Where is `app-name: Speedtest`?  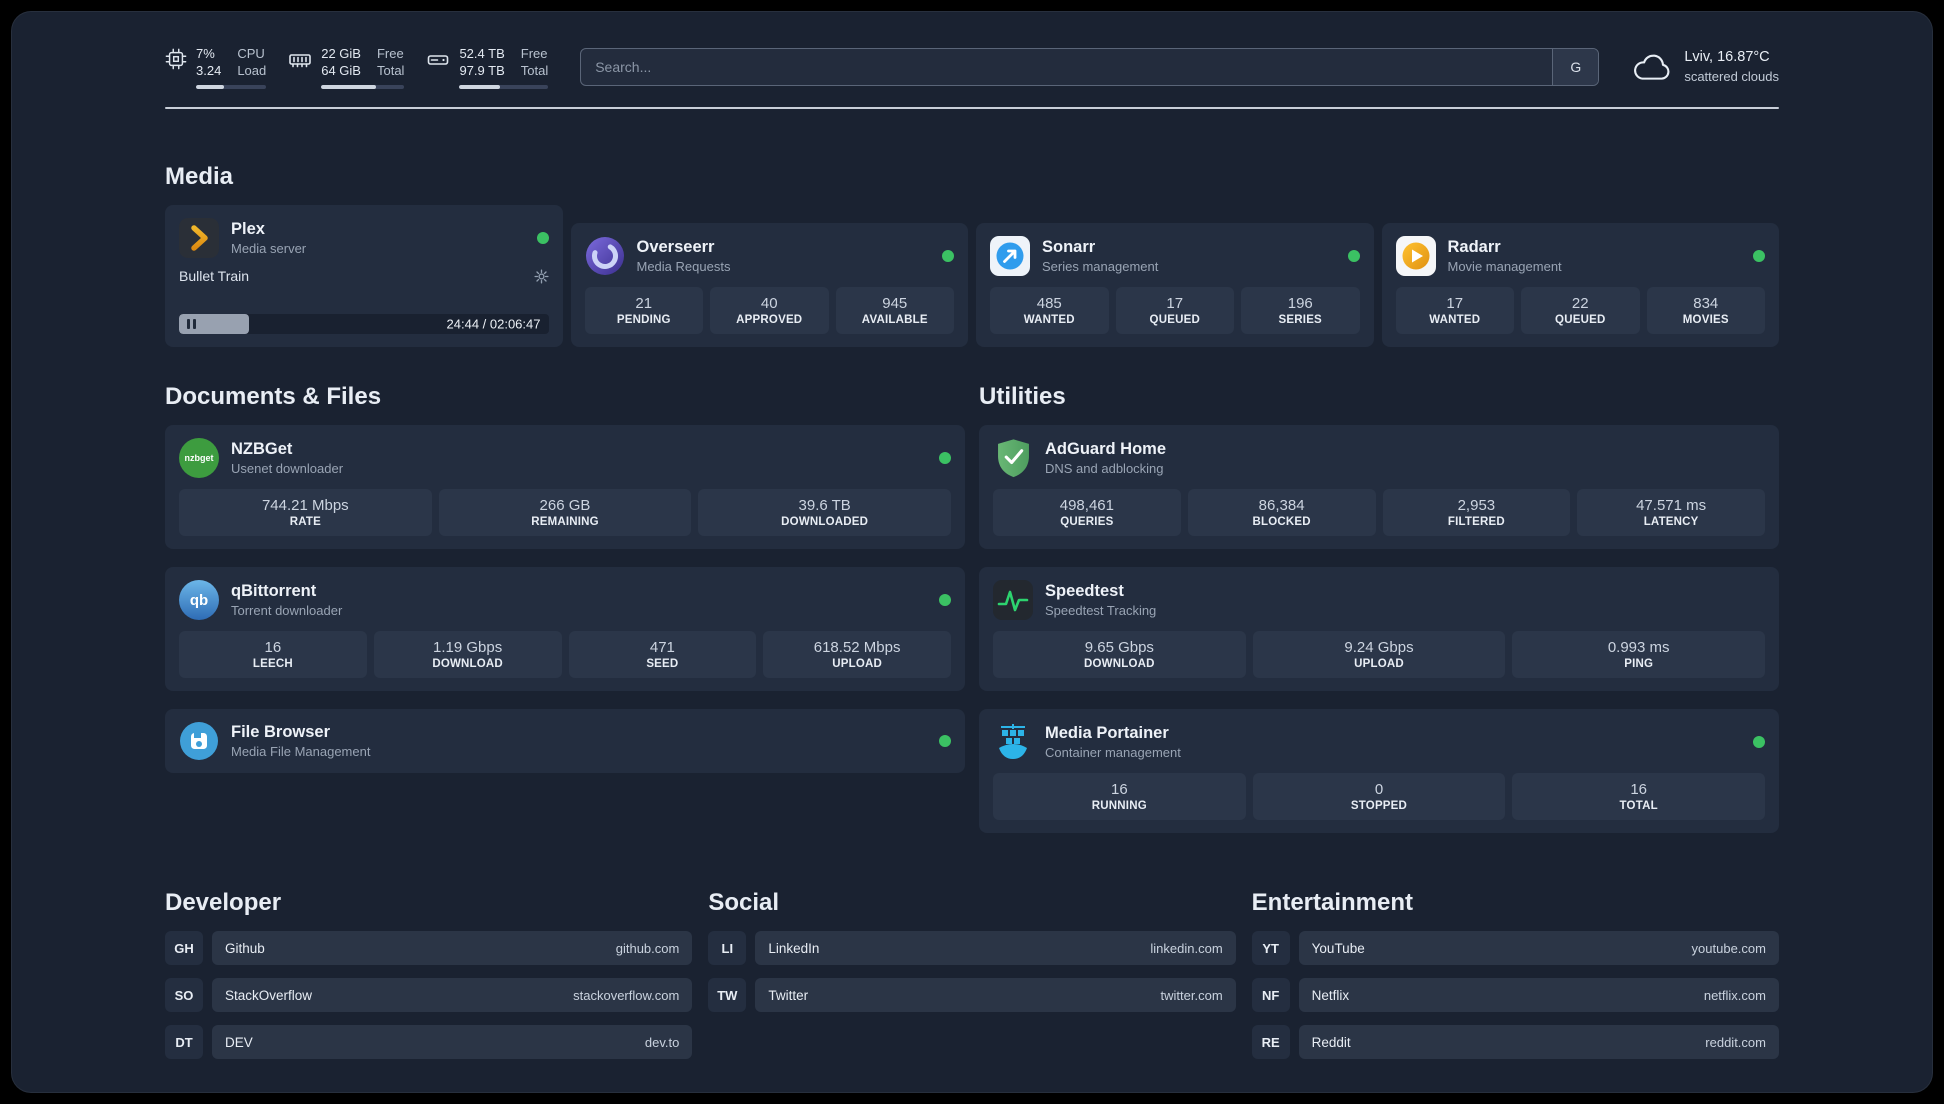
app-name: Speedtest is located at coordinates (1084, 591).